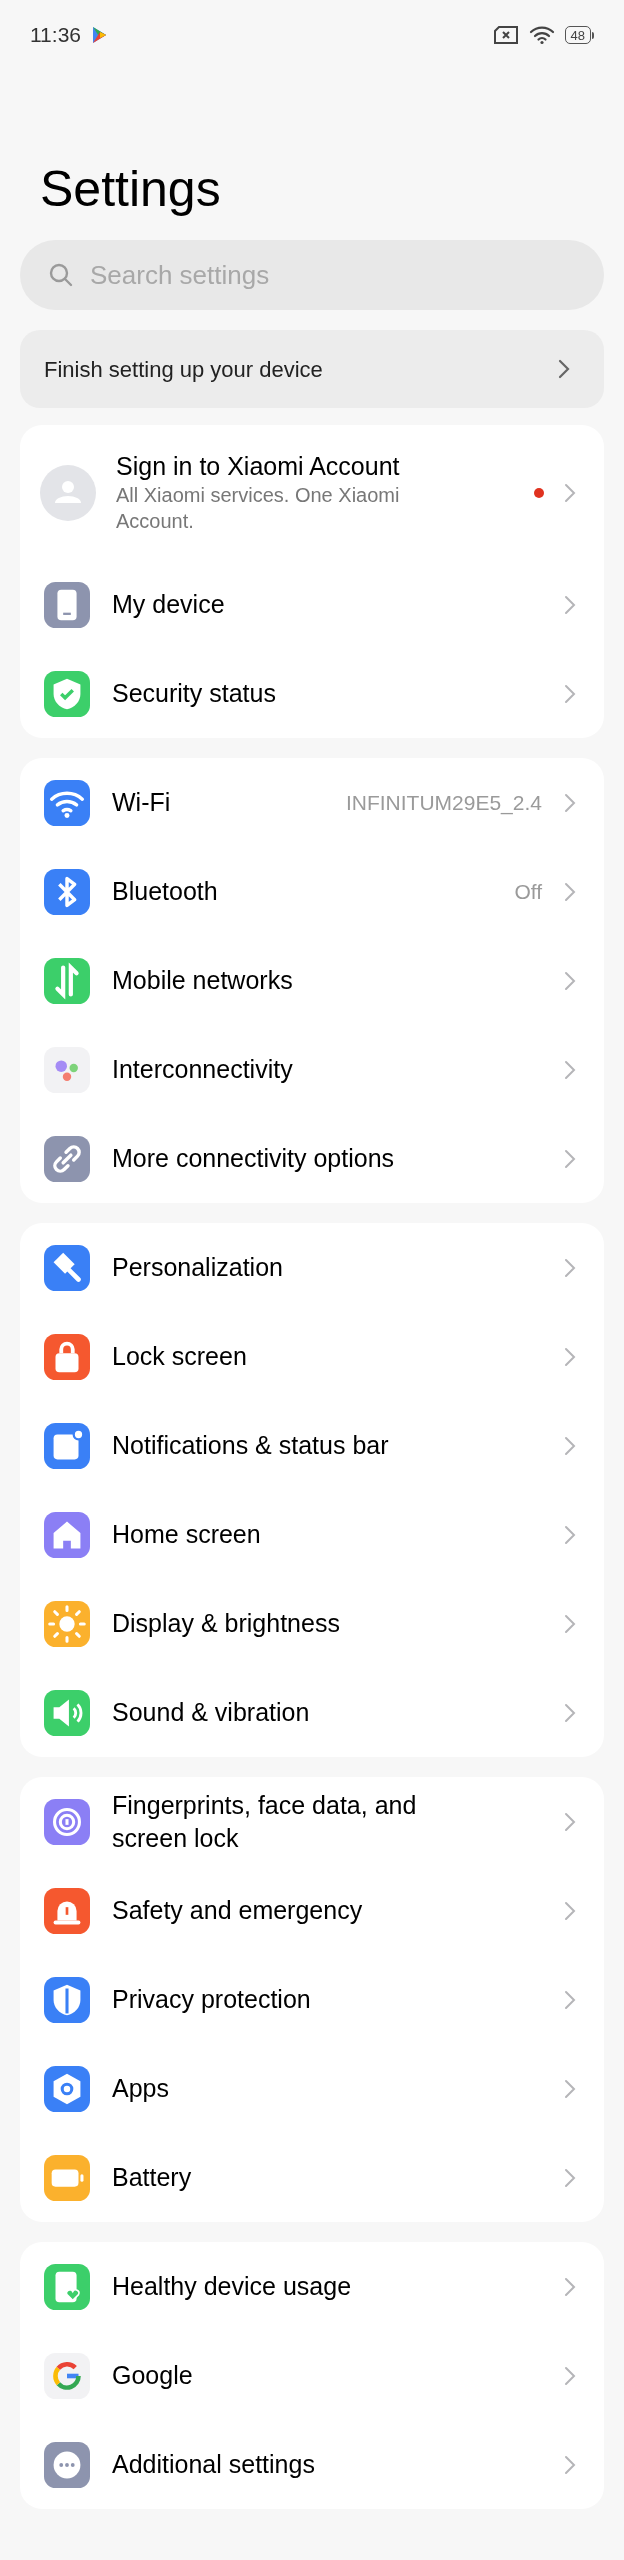 The height and width of the screenshot is (2560, 624). I want to click on settings-item: Additional settings, so click(312, 2464).